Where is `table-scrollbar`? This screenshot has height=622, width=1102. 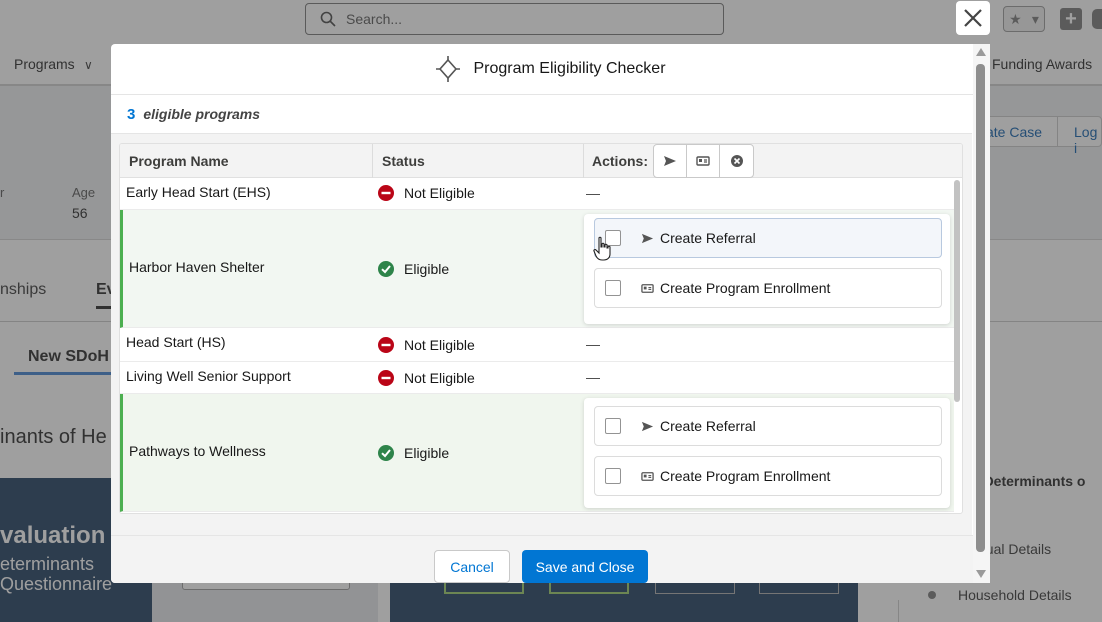
table-scrollbar is located at coordinates (957, 291).